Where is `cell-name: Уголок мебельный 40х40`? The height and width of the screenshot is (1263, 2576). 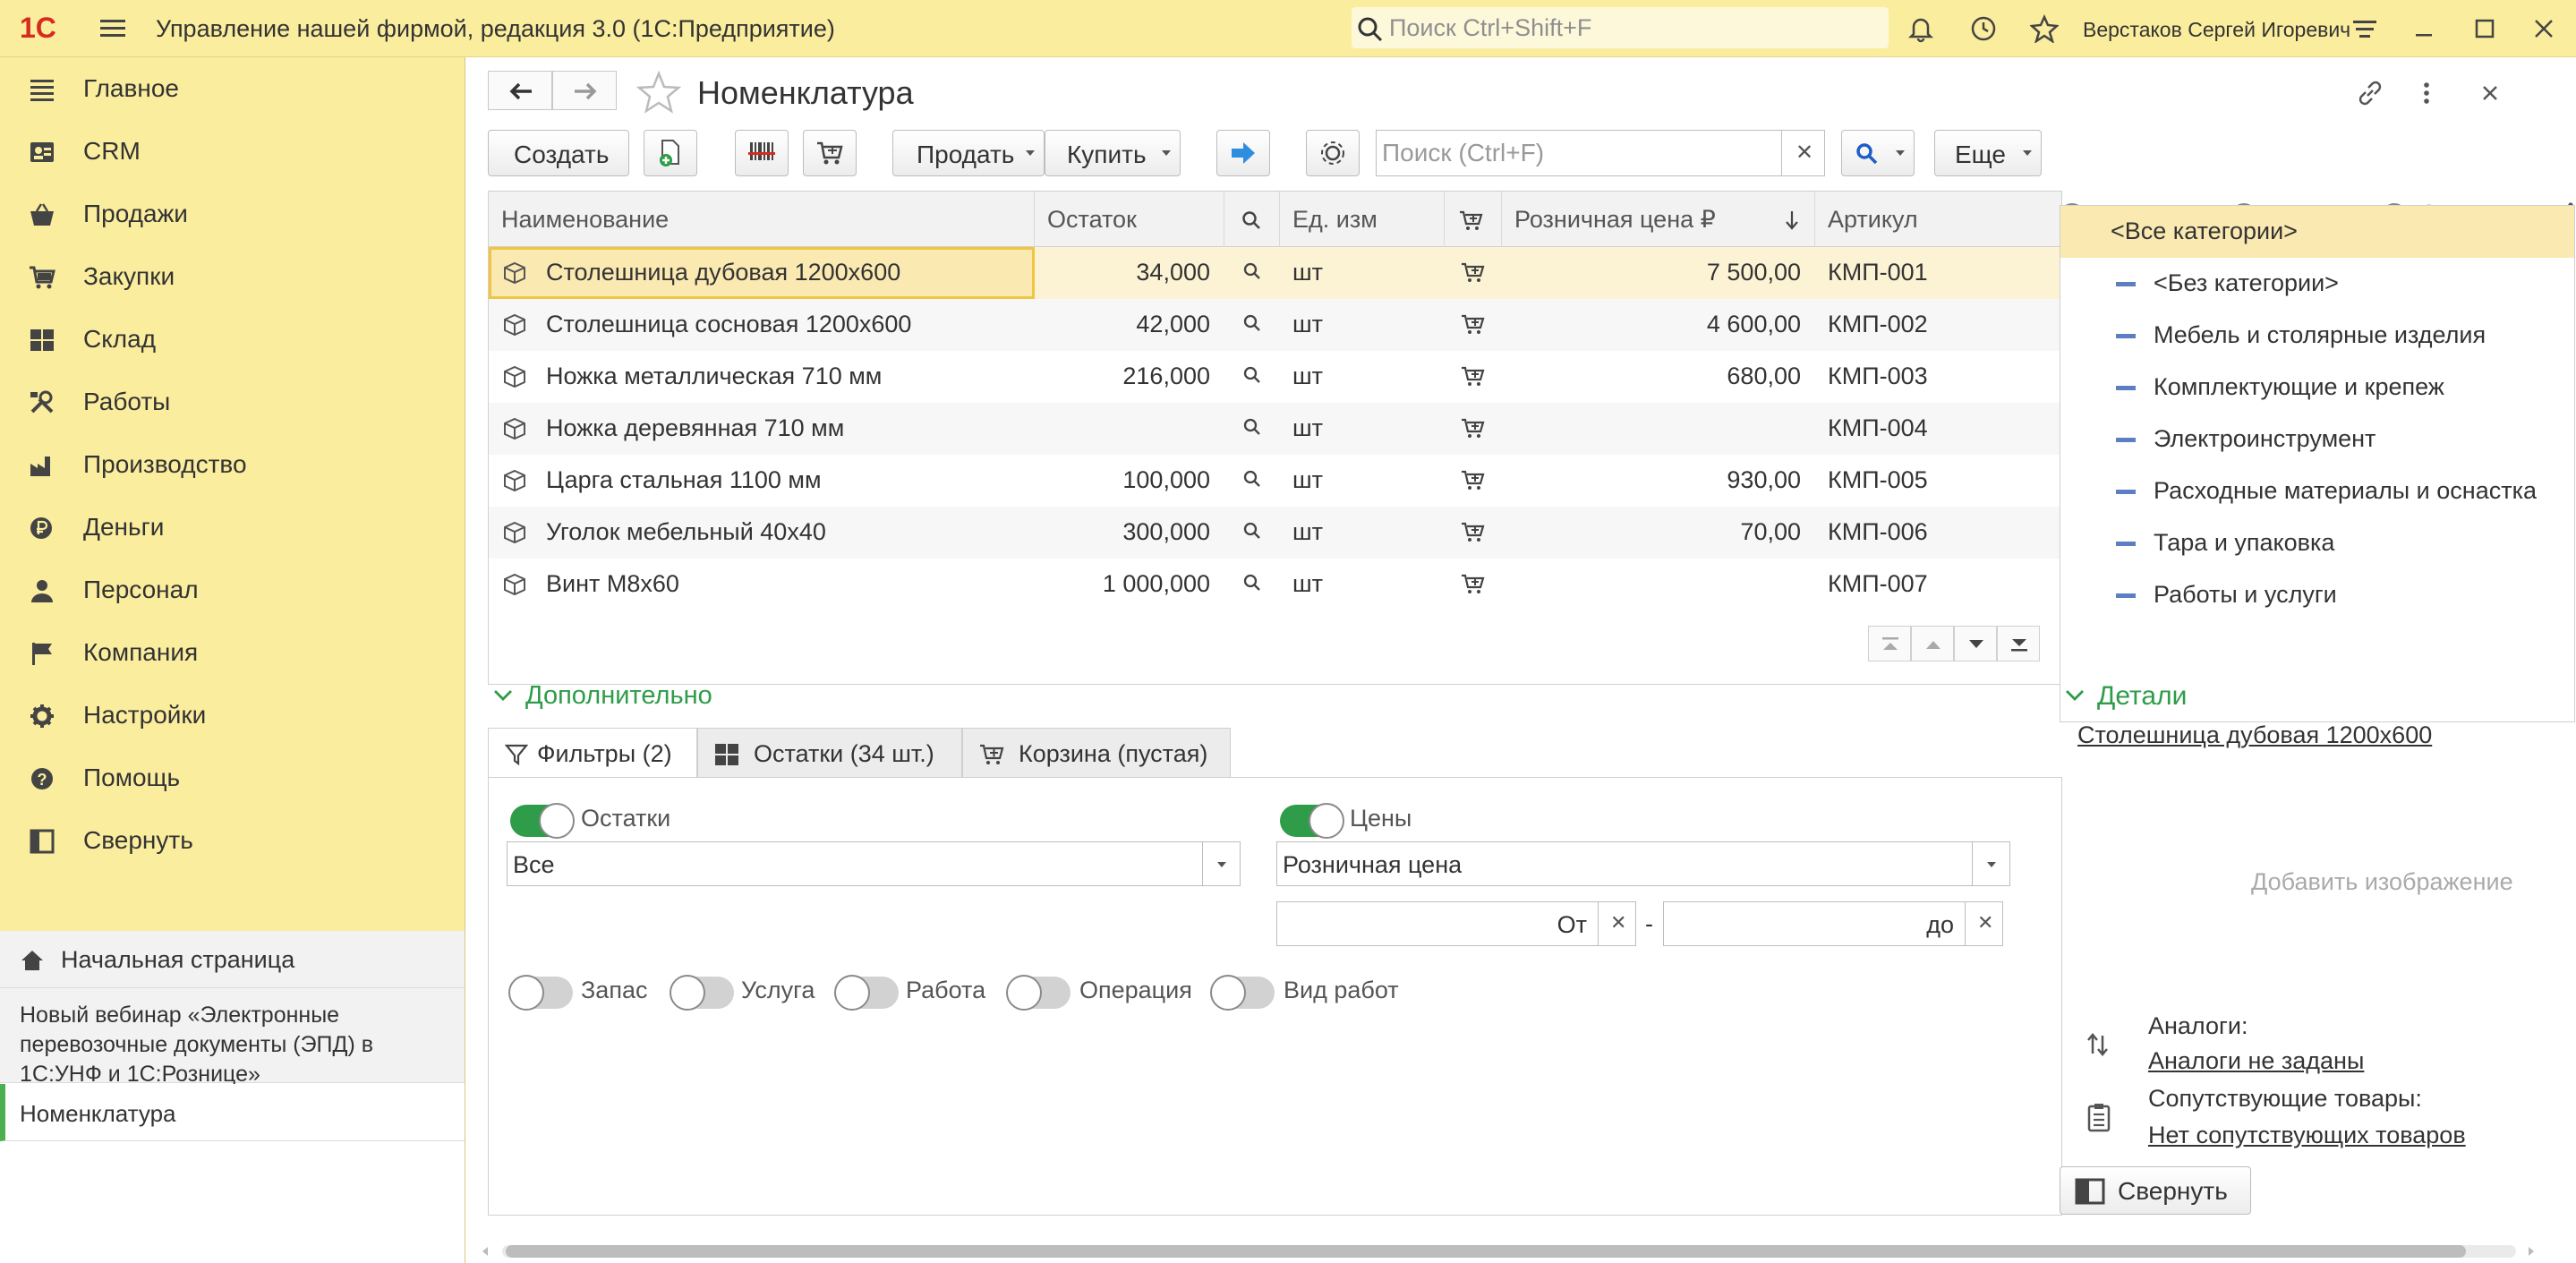 cell-name: Уголок мебельный 40х40 is located at coordinates (762, 533).